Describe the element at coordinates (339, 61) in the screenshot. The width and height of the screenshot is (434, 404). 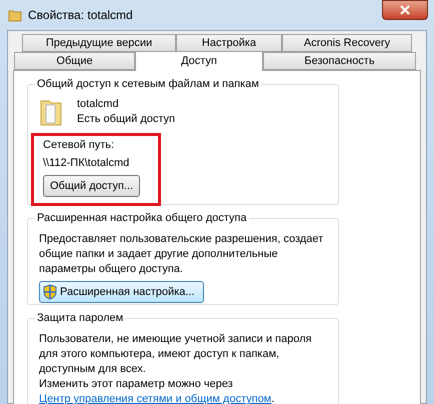
I see `tab: Безопасность` at that location.